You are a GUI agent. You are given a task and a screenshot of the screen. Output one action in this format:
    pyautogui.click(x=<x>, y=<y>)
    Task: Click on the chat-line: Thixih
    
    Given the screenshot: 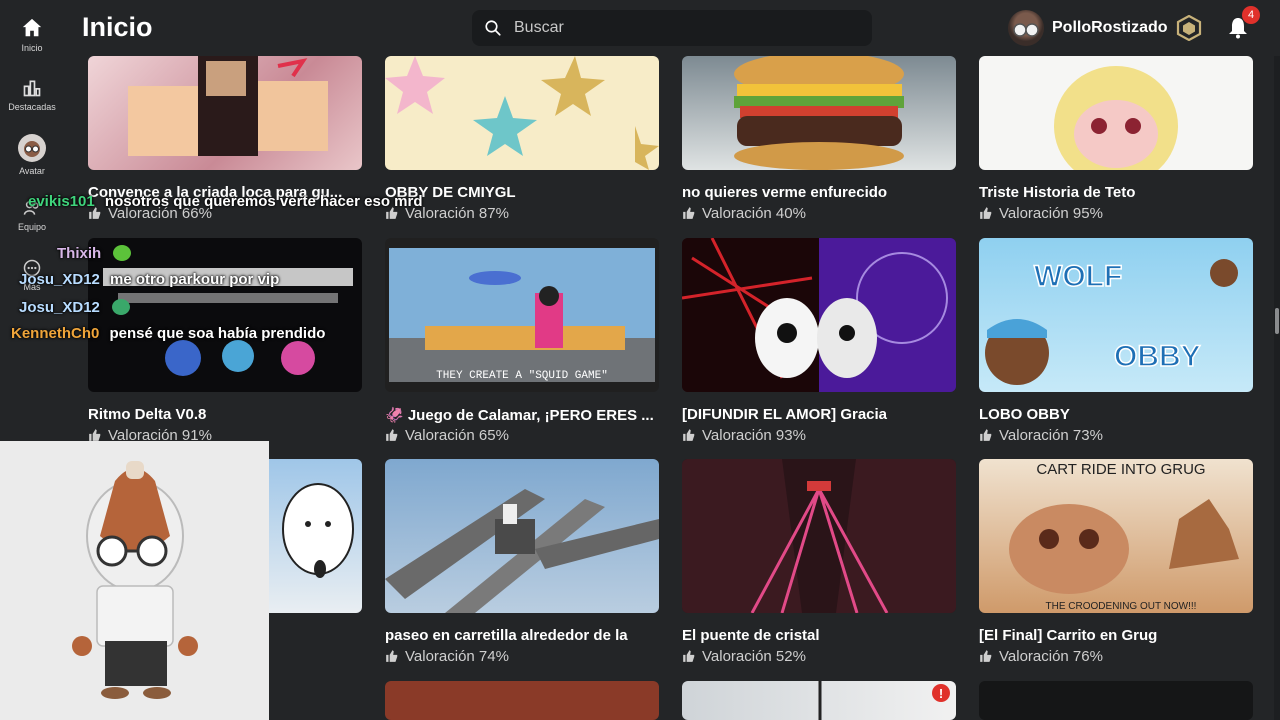 What is the action you would take?
    pyautogui.click(x=94, y=253)
    